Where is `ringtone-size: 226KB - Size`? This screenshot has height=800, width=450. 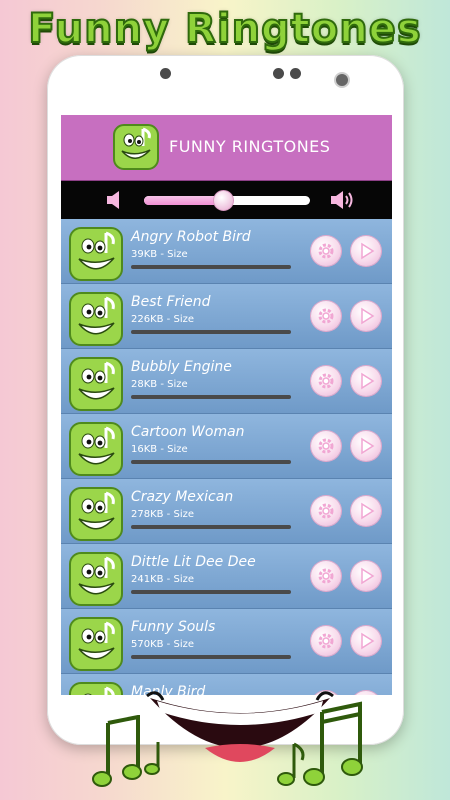 ringtone-size: 226KB - Size is located at coordinates (162, 319).